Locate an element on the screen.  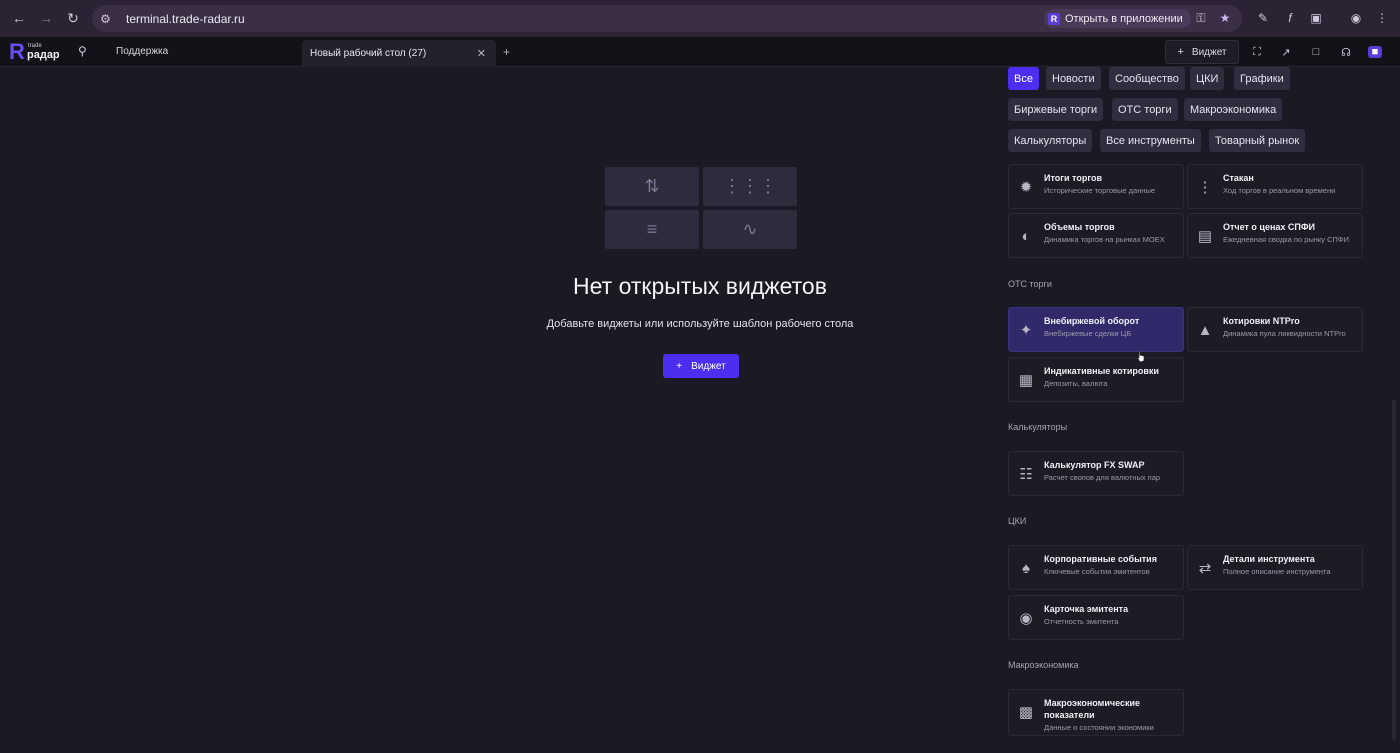
card-desc: Данные о состоянии экономики is located at coordinates (1099, 727).